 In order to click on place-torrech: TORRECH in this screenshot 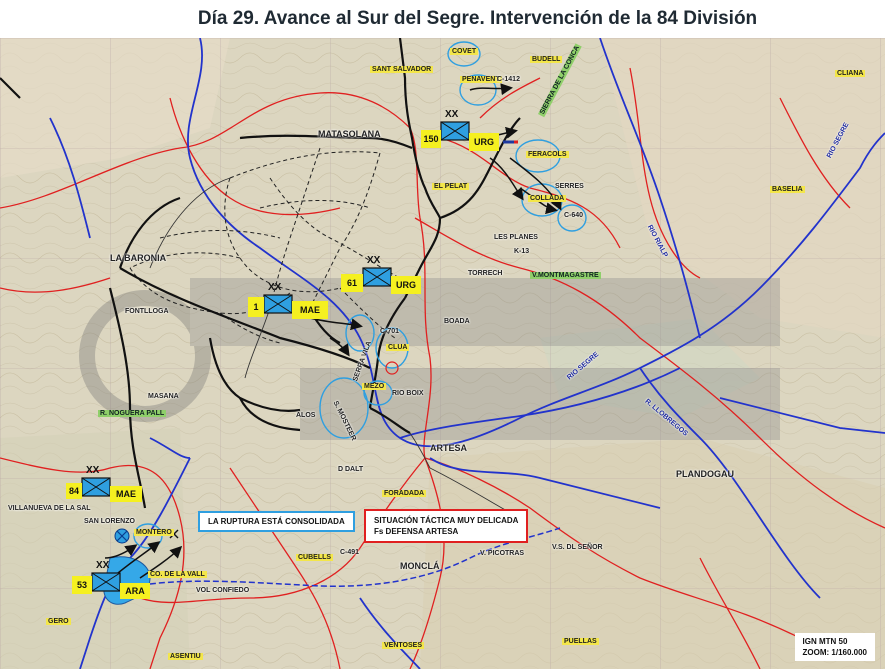, I will do `click(485, 273)`.